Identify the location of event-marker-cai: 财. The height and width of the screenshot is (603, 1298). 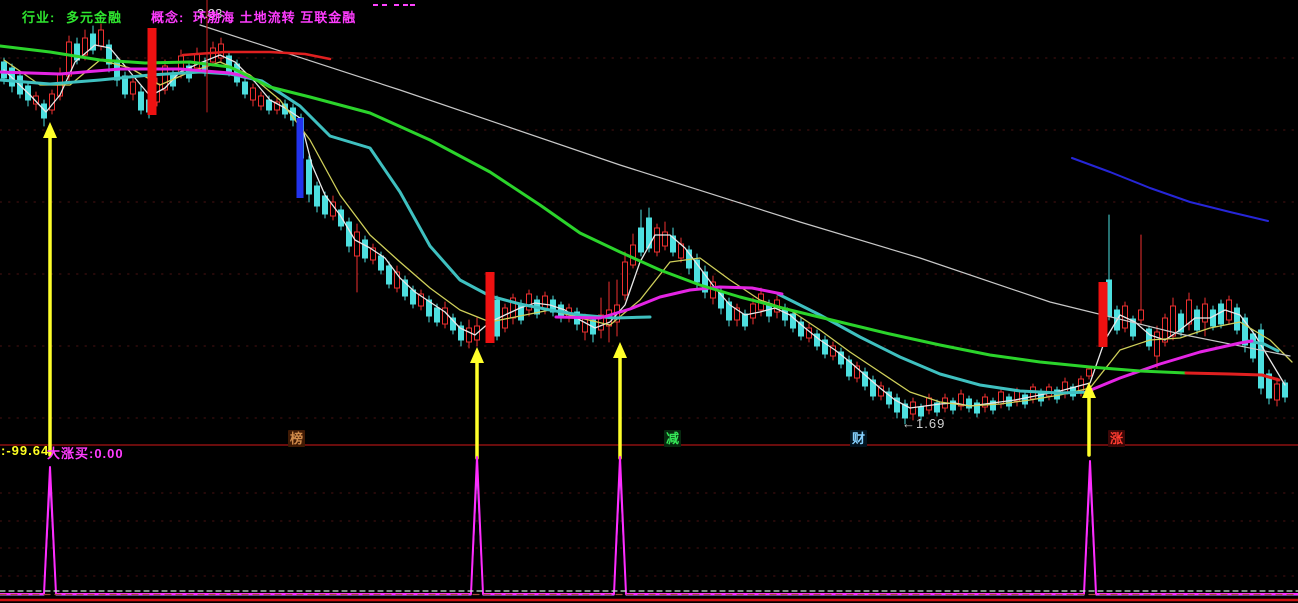
(858, 438).